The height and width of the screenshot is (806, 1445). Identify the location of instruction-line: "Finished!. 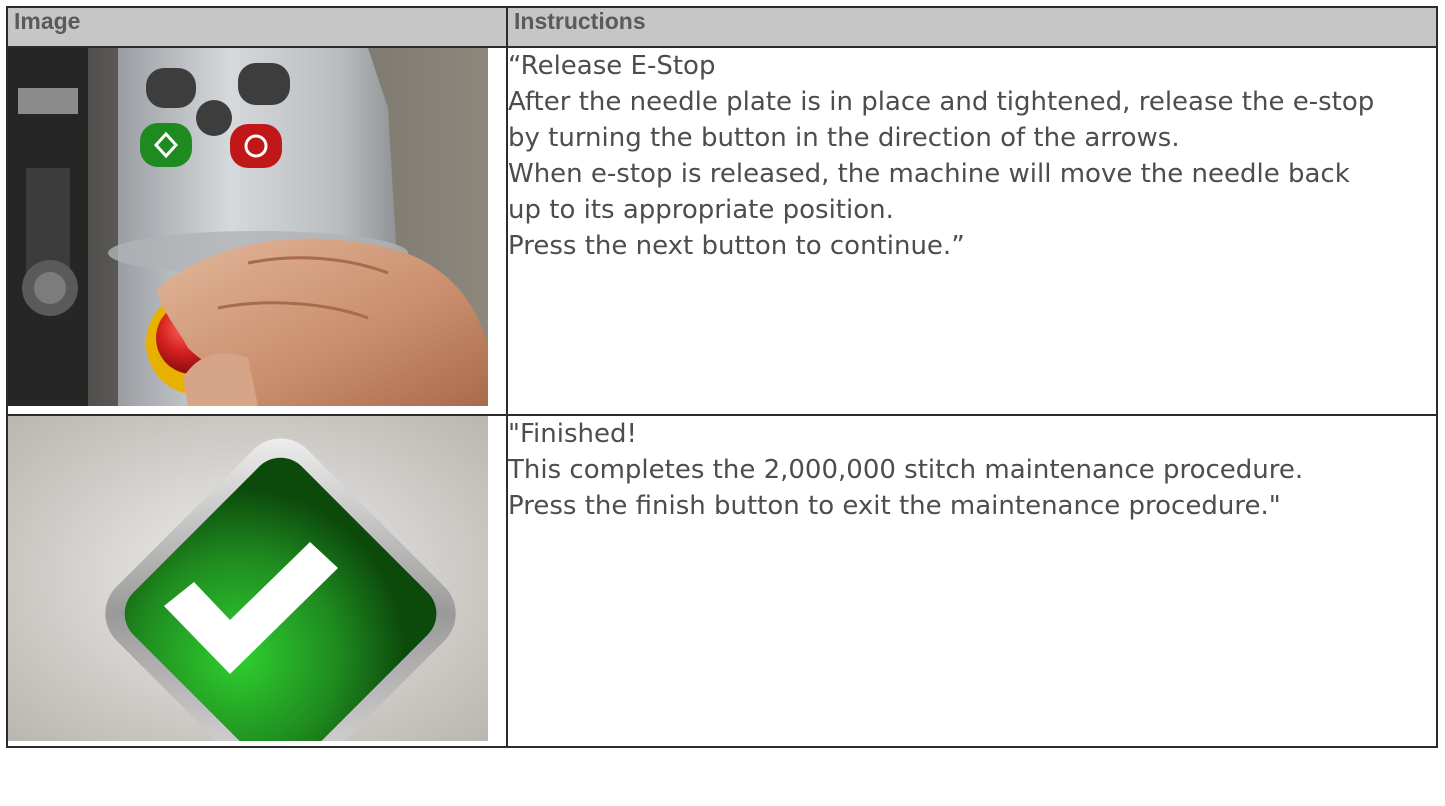
(572, 434).